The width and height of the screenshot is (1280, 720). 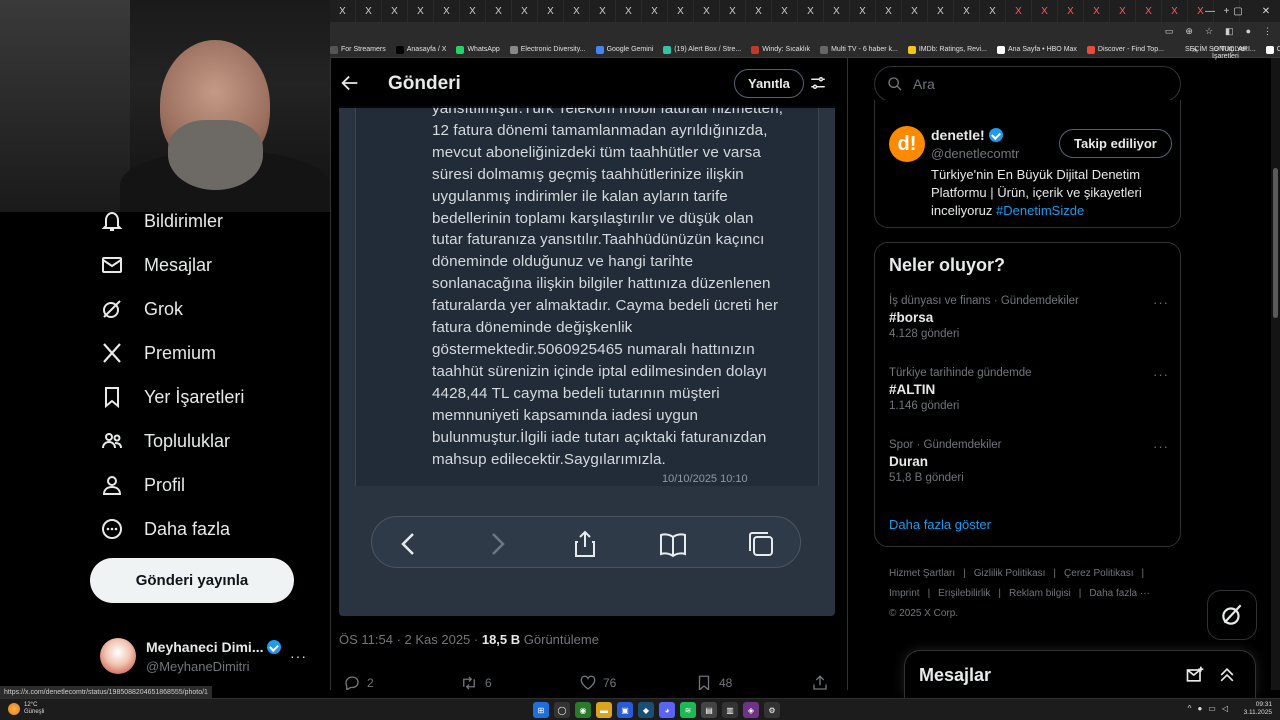 I want to click on nav-item-x-logo: Premium, so click(x=158, y=353).